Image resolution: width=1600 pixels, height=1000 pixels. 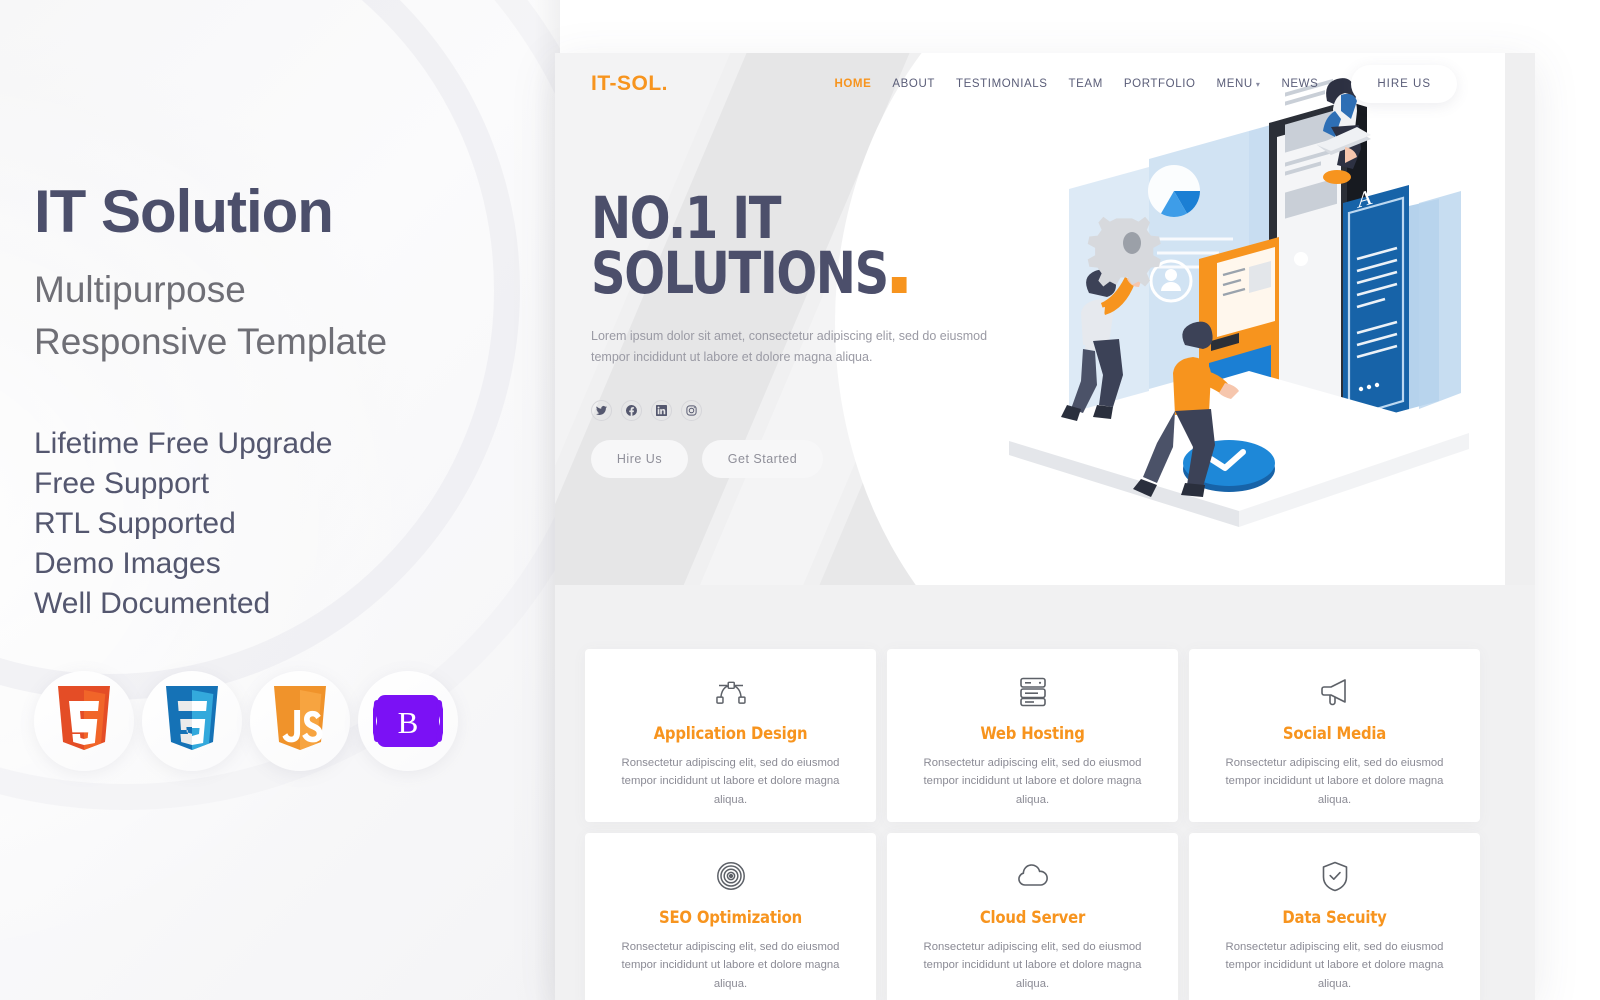 I want to click on service-title: Data Secuity, so click(x=1334, y=917).